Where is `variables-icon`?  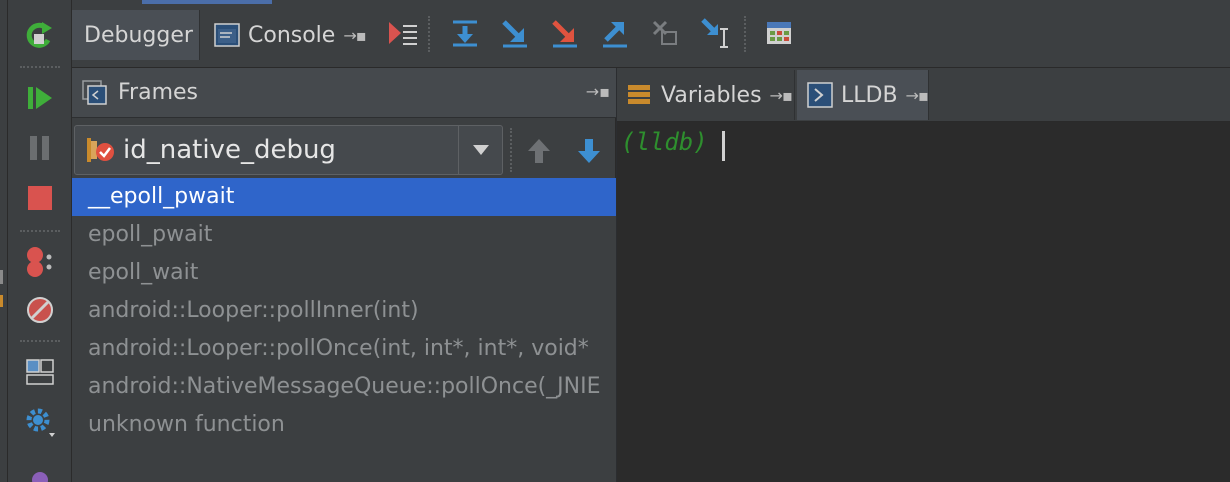
variables-icon is located at coordinates (639, 95).